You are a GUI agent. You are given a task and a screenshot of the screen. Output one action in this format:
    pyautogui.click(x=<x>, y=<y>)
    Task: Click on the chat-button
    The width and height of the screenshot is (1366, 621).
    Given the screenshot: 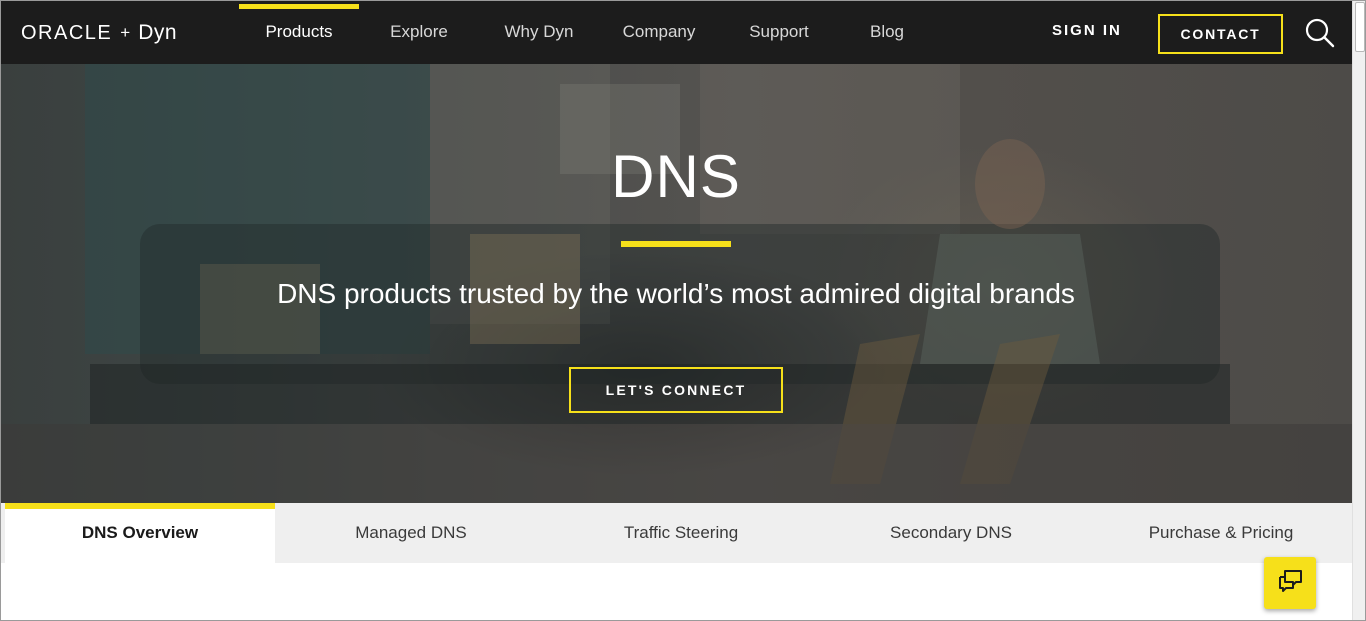 What is the action you would take?
    pyautogui.click(x=1290, y=583)
    